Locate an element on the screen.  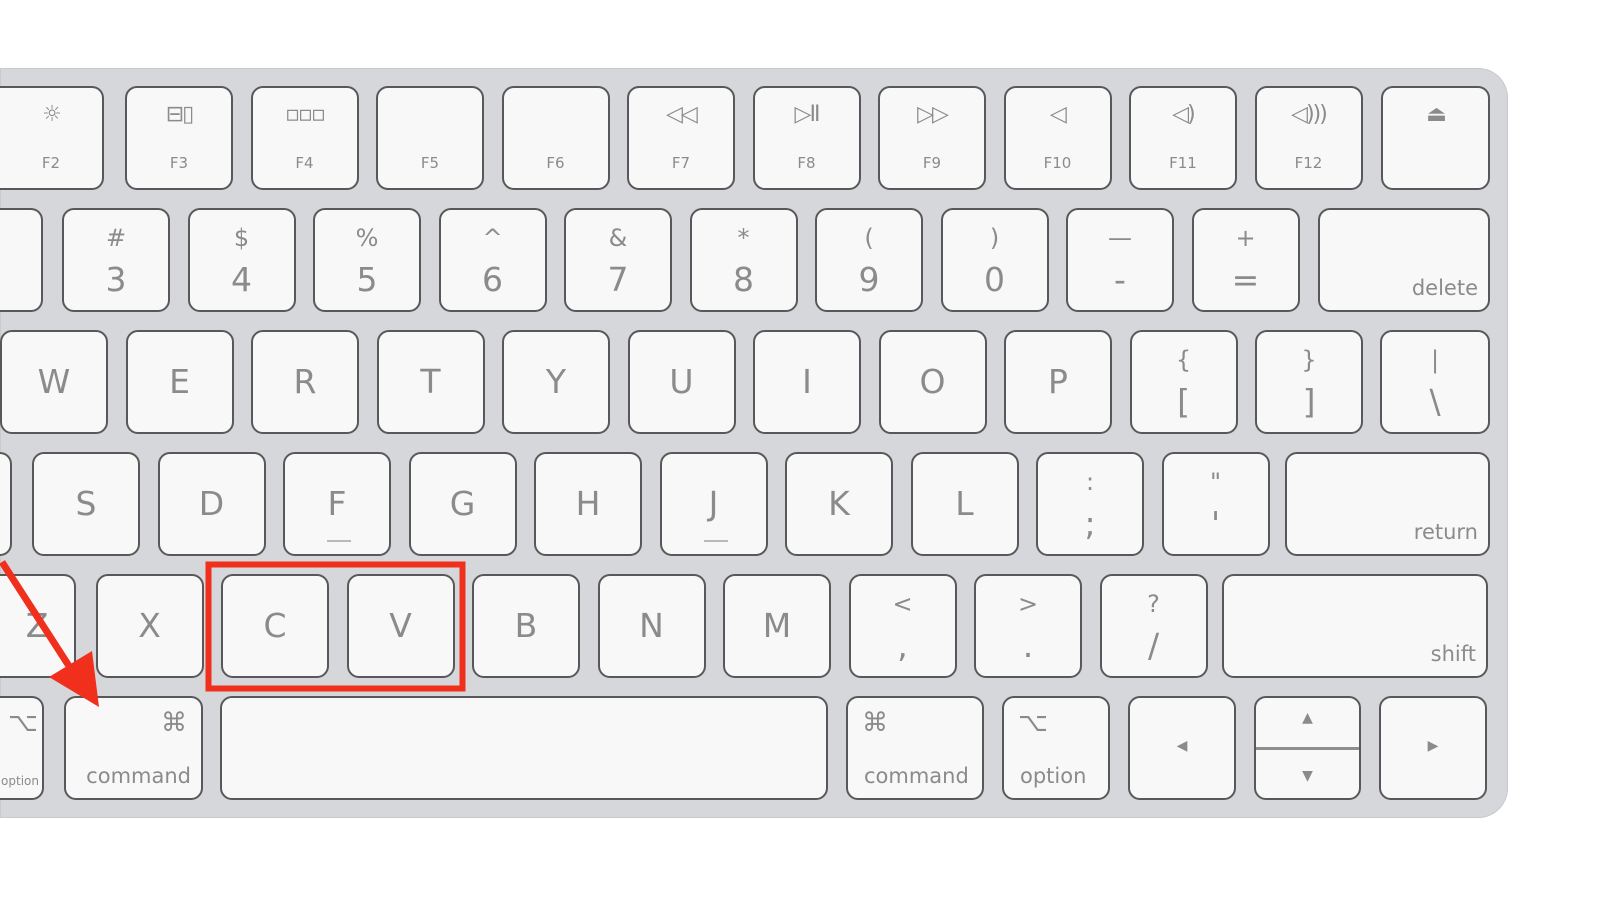
arrow-shaft is located at coordinates (40, 621).